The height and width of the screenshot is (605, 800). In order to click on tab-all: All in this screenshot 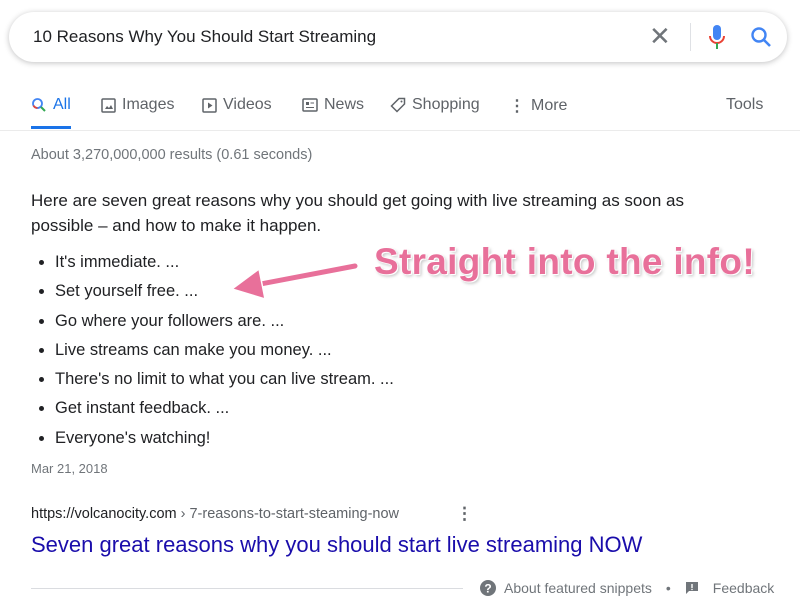, I will do `click(51, 112)`.